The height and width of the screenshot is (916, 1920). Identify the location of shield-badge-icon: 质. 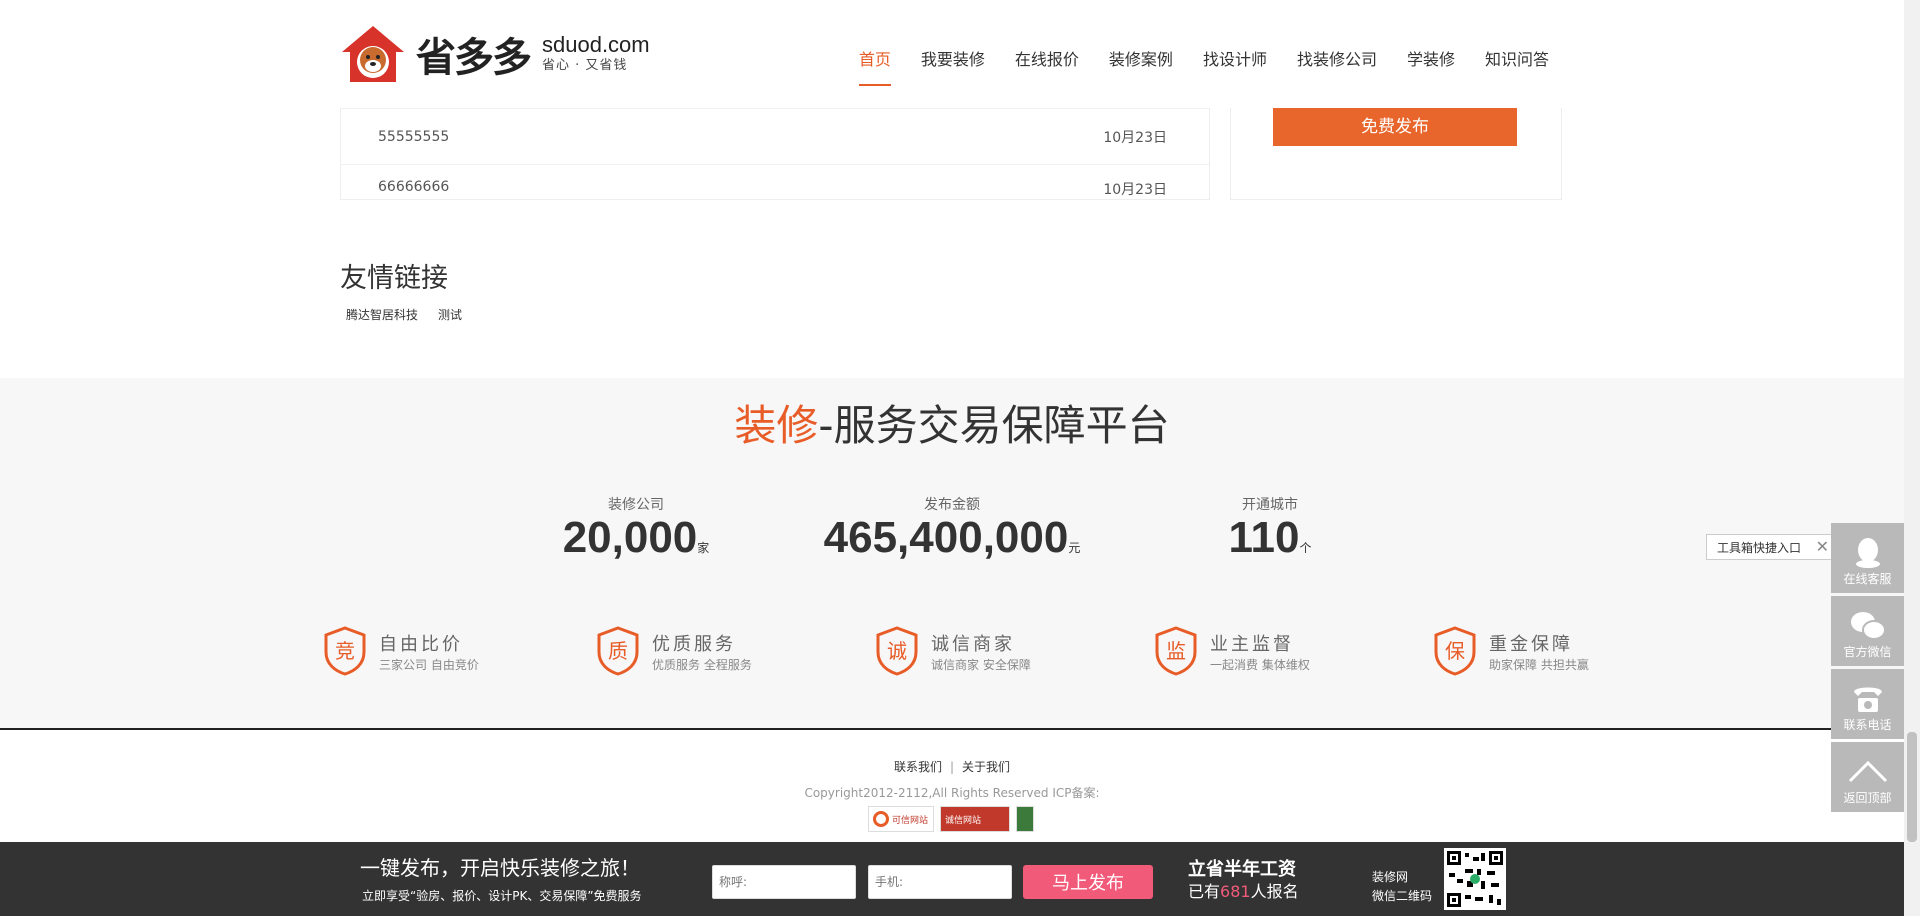
(618, 651).